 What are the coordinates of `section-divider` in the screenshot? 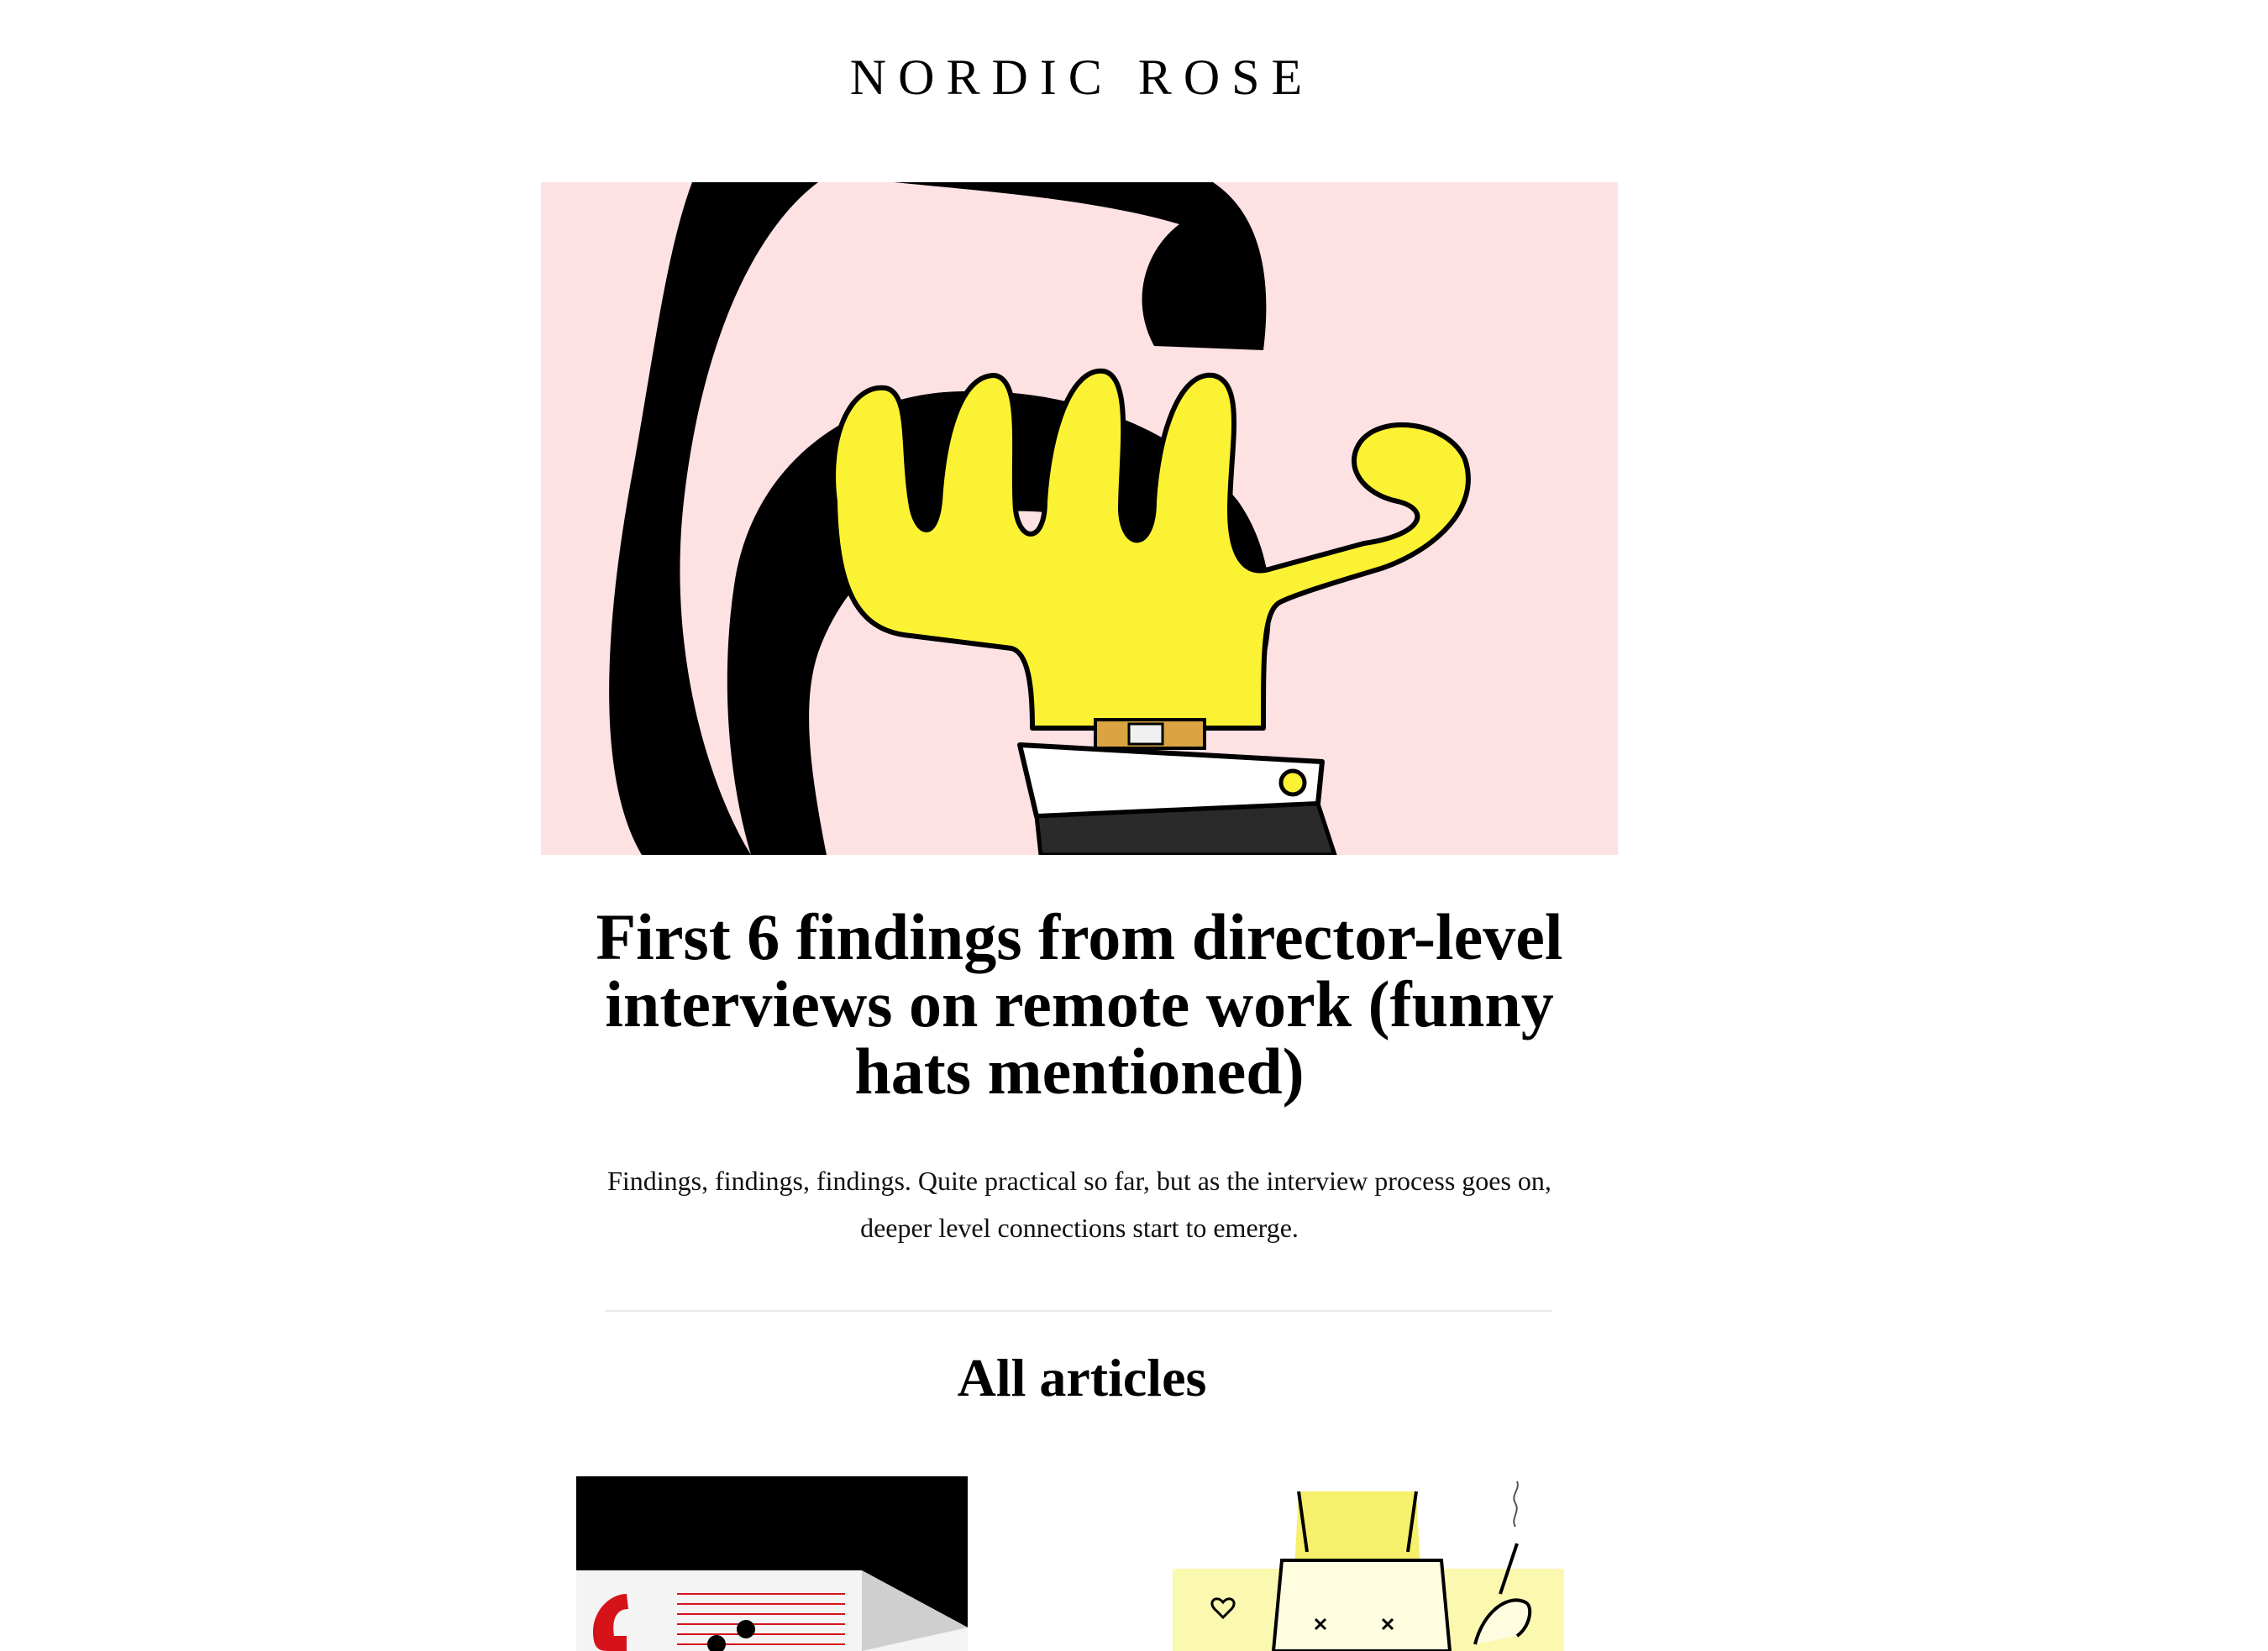 It's located at (1078, 1311).